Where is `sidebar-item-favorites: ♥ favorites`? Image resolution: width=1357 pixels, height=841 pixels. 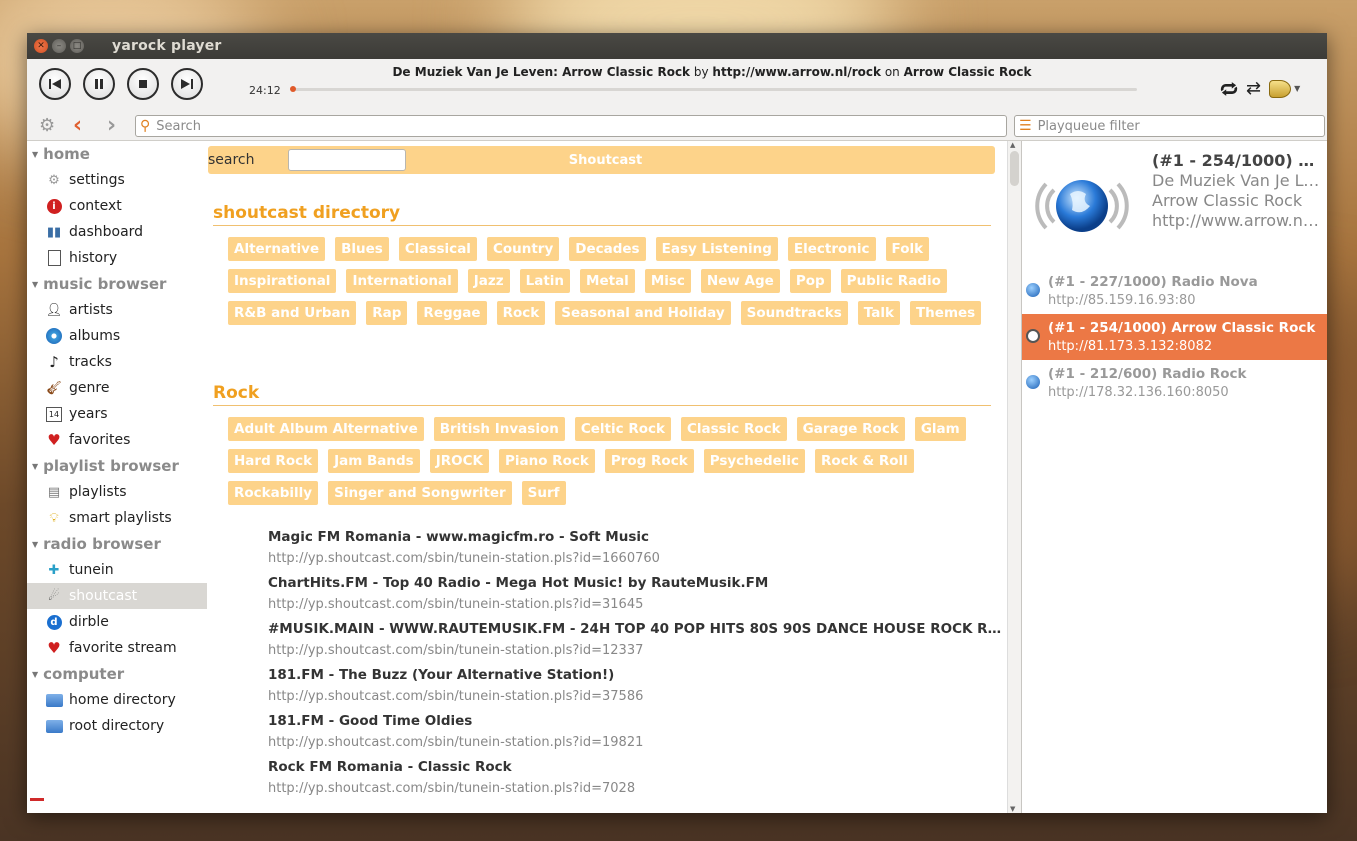 sidebar-item-favorites: ♥ favorites is located at coordinates (117, 440).